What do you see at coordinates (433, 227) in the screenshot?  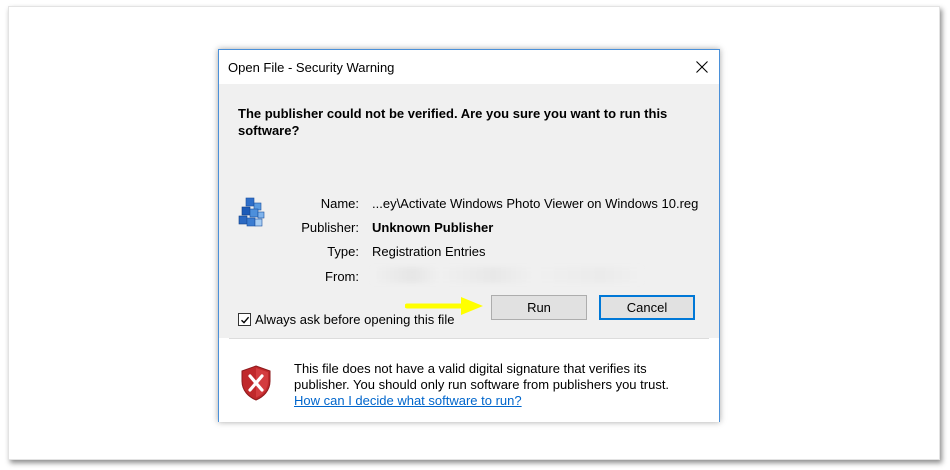 I see `publisher-value: Unknown Publisher` at bounding box center [433, 227].